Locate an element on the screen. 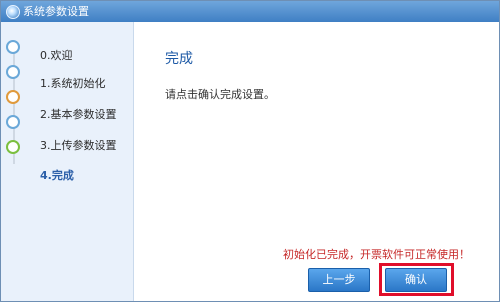  step-system-init: 1.系统初始化 is located at coordinates (73, 83).